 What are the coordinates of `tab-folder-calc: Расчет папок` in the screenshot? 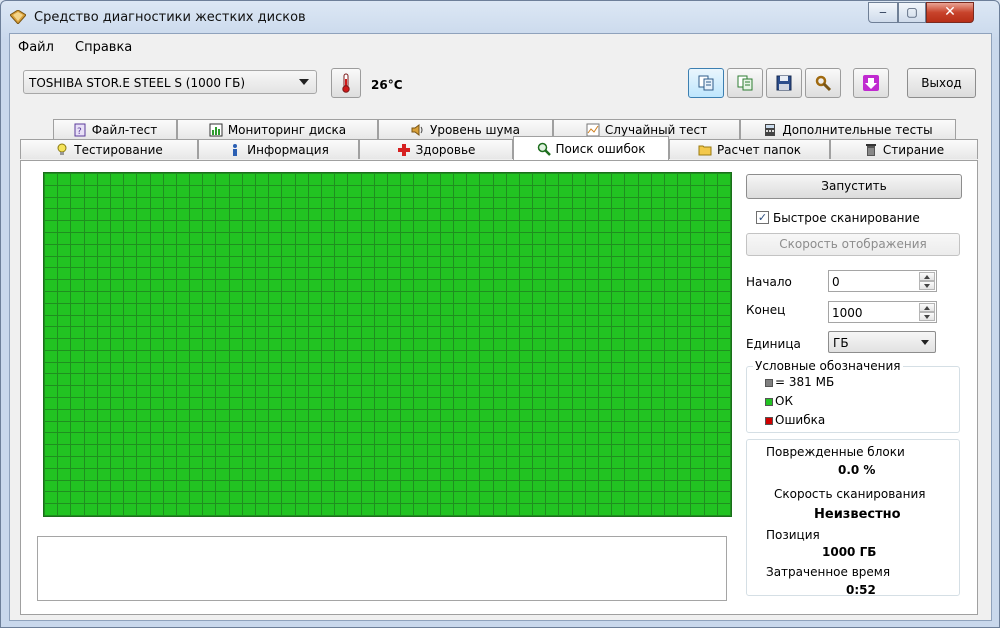 It's located at (749, 149).